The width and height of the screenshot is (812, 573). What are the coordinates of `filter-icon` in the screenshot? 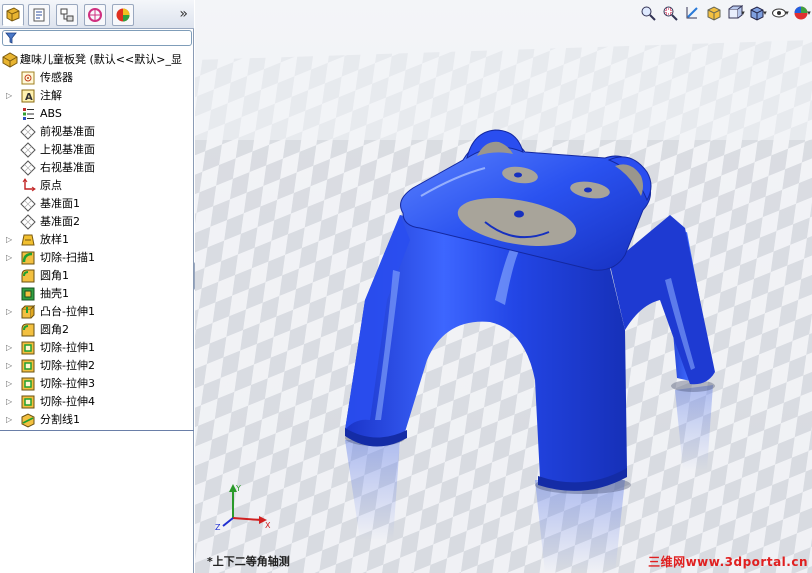 It's located at (11, 38).